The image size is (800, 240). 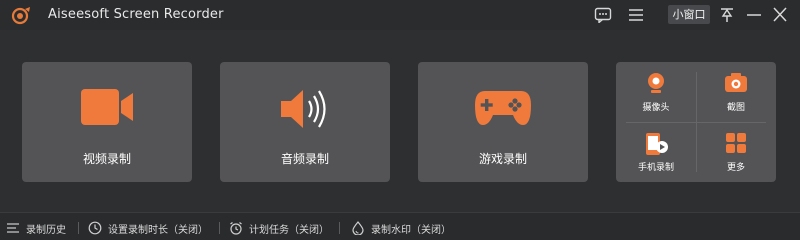 I want to click on scheduled-task-label: 计划任务（关闭）, so click(x=289, y=230).